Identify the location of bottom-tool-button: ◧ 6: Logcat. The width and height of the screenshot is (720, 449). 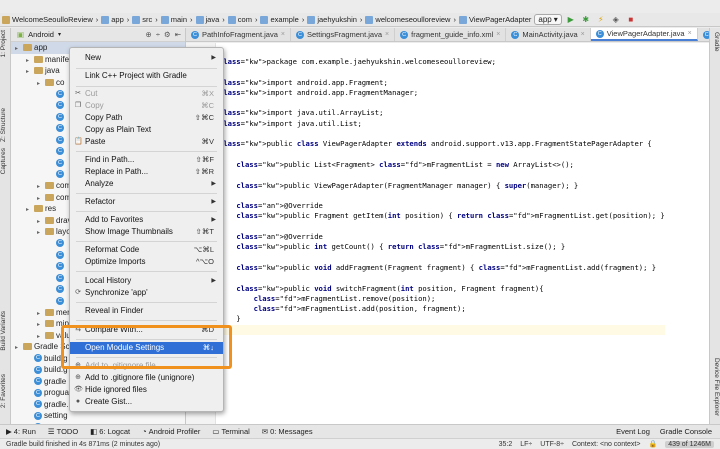
(110, 431).